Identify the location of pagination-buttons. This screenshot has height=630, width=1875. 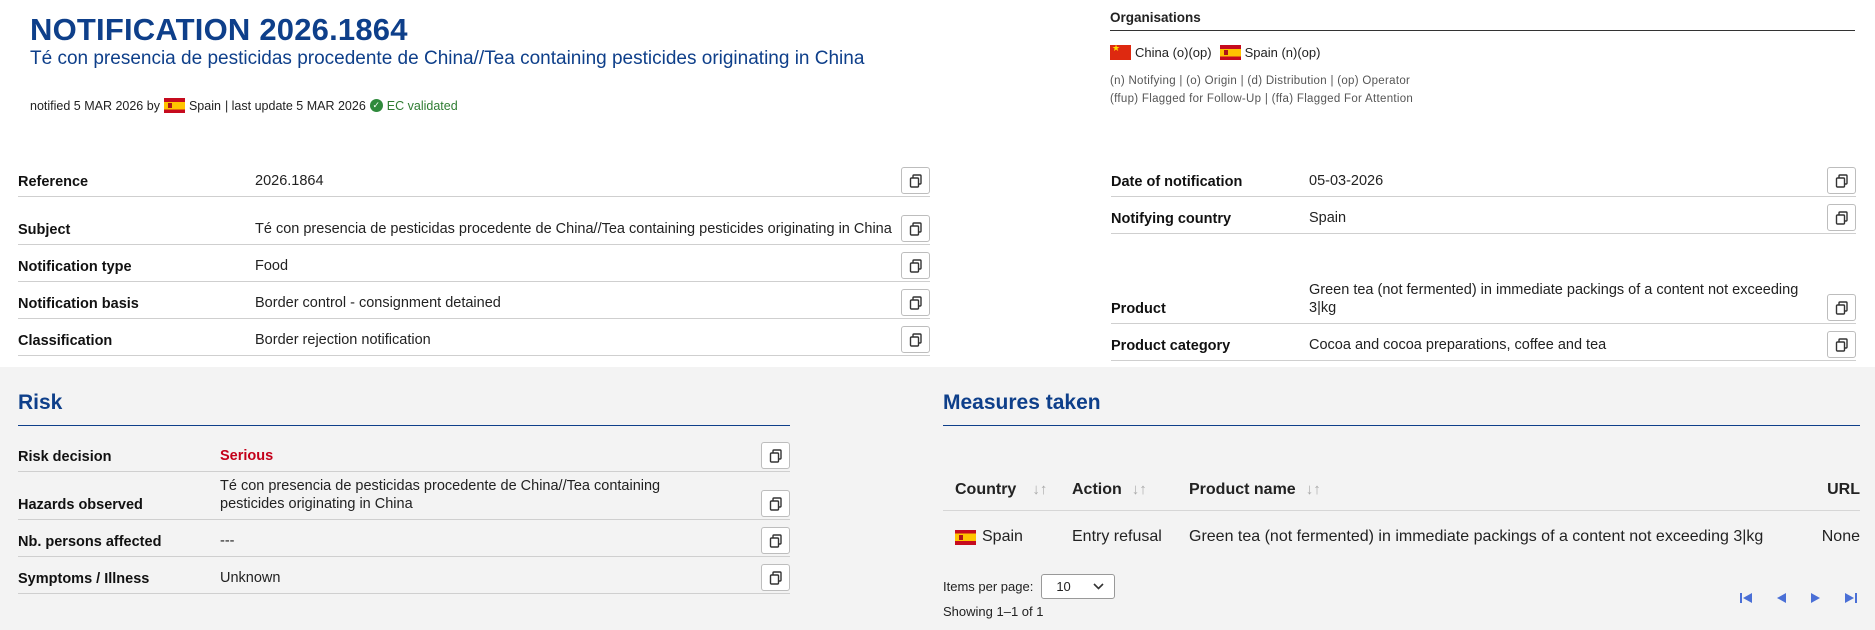
(1798, 598).